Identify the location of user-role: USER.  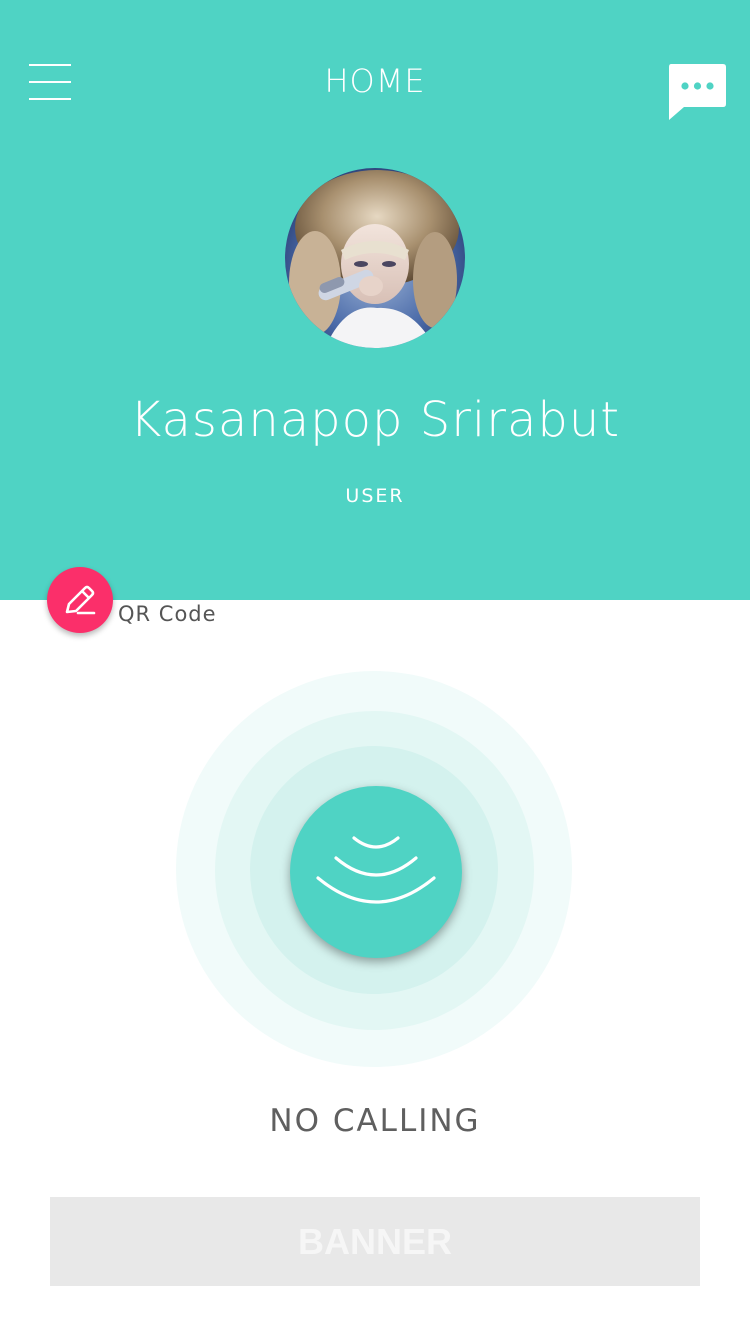
(375, 496).